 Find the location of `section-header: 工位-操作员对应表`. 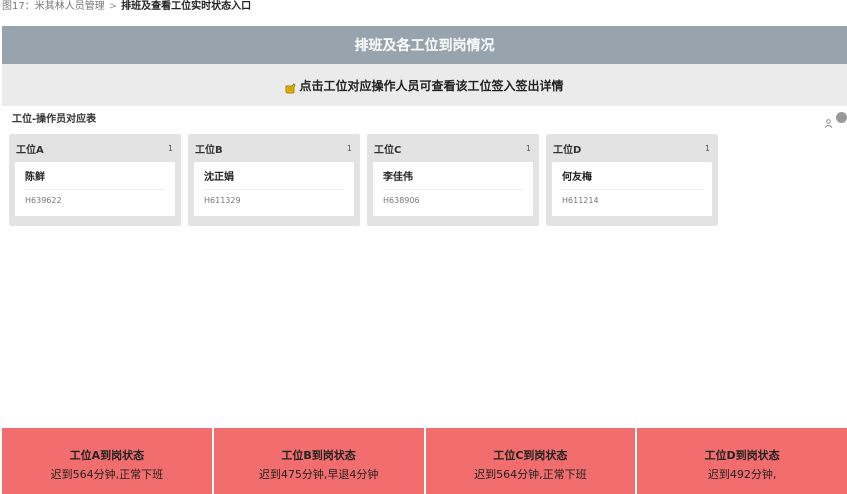

section-header: 工位-操作员对应表 is located at coordinates (424, 117).